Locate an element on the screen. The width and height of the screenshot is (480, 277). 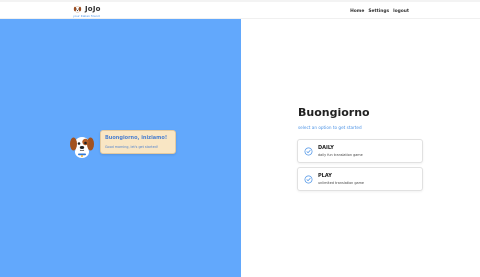
daily-option-card: DAILY daily fun translation game is located at coordinates (360, 151).